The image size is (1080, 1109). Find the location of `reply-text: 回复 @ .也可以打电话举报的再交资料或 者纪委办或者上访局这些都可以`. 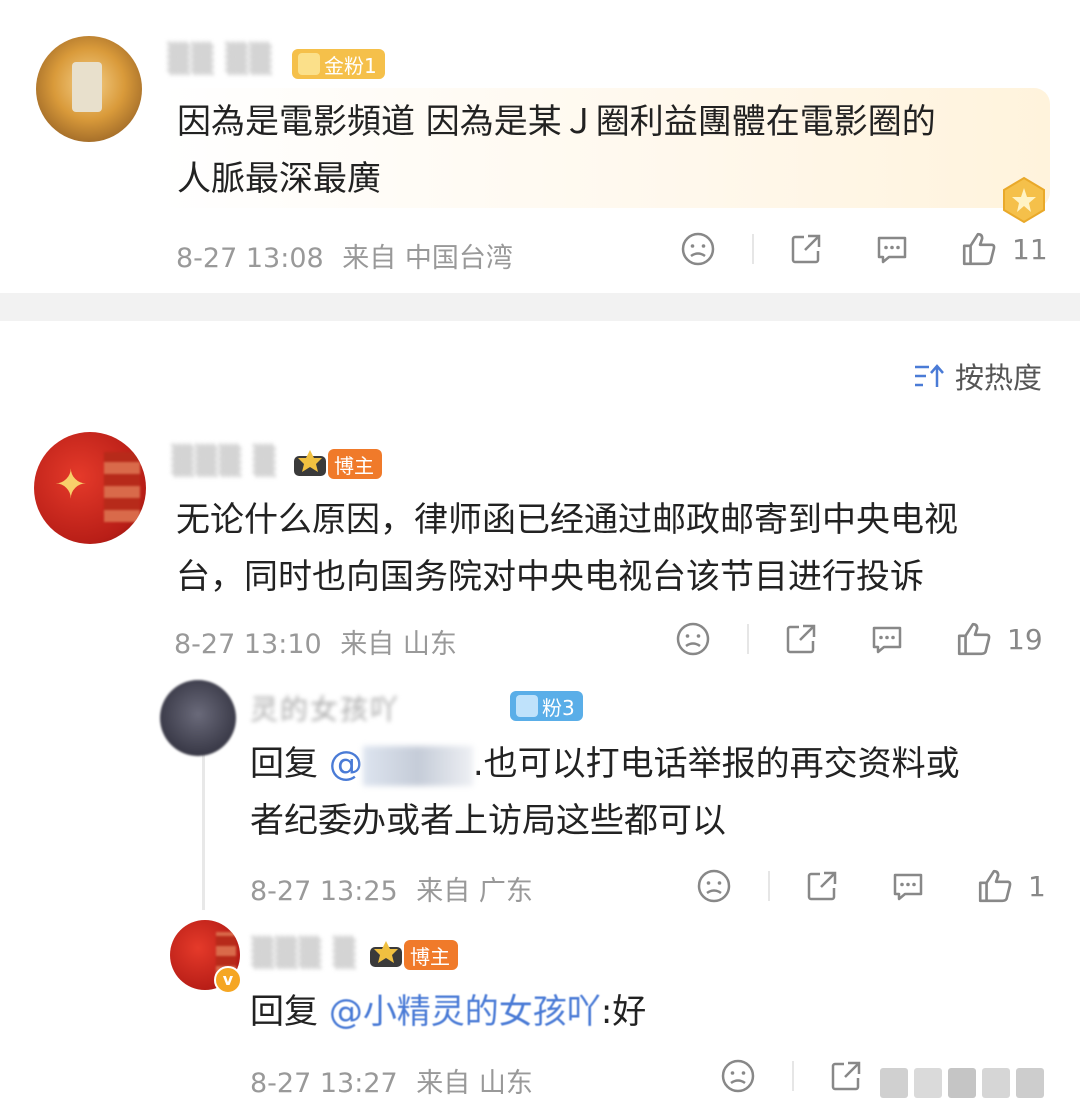

reply-text: 回复 @ .也可以打电话举报的再交资料或 者纪委办或者上访局这些都可以 is located at coordinates (605, 793).